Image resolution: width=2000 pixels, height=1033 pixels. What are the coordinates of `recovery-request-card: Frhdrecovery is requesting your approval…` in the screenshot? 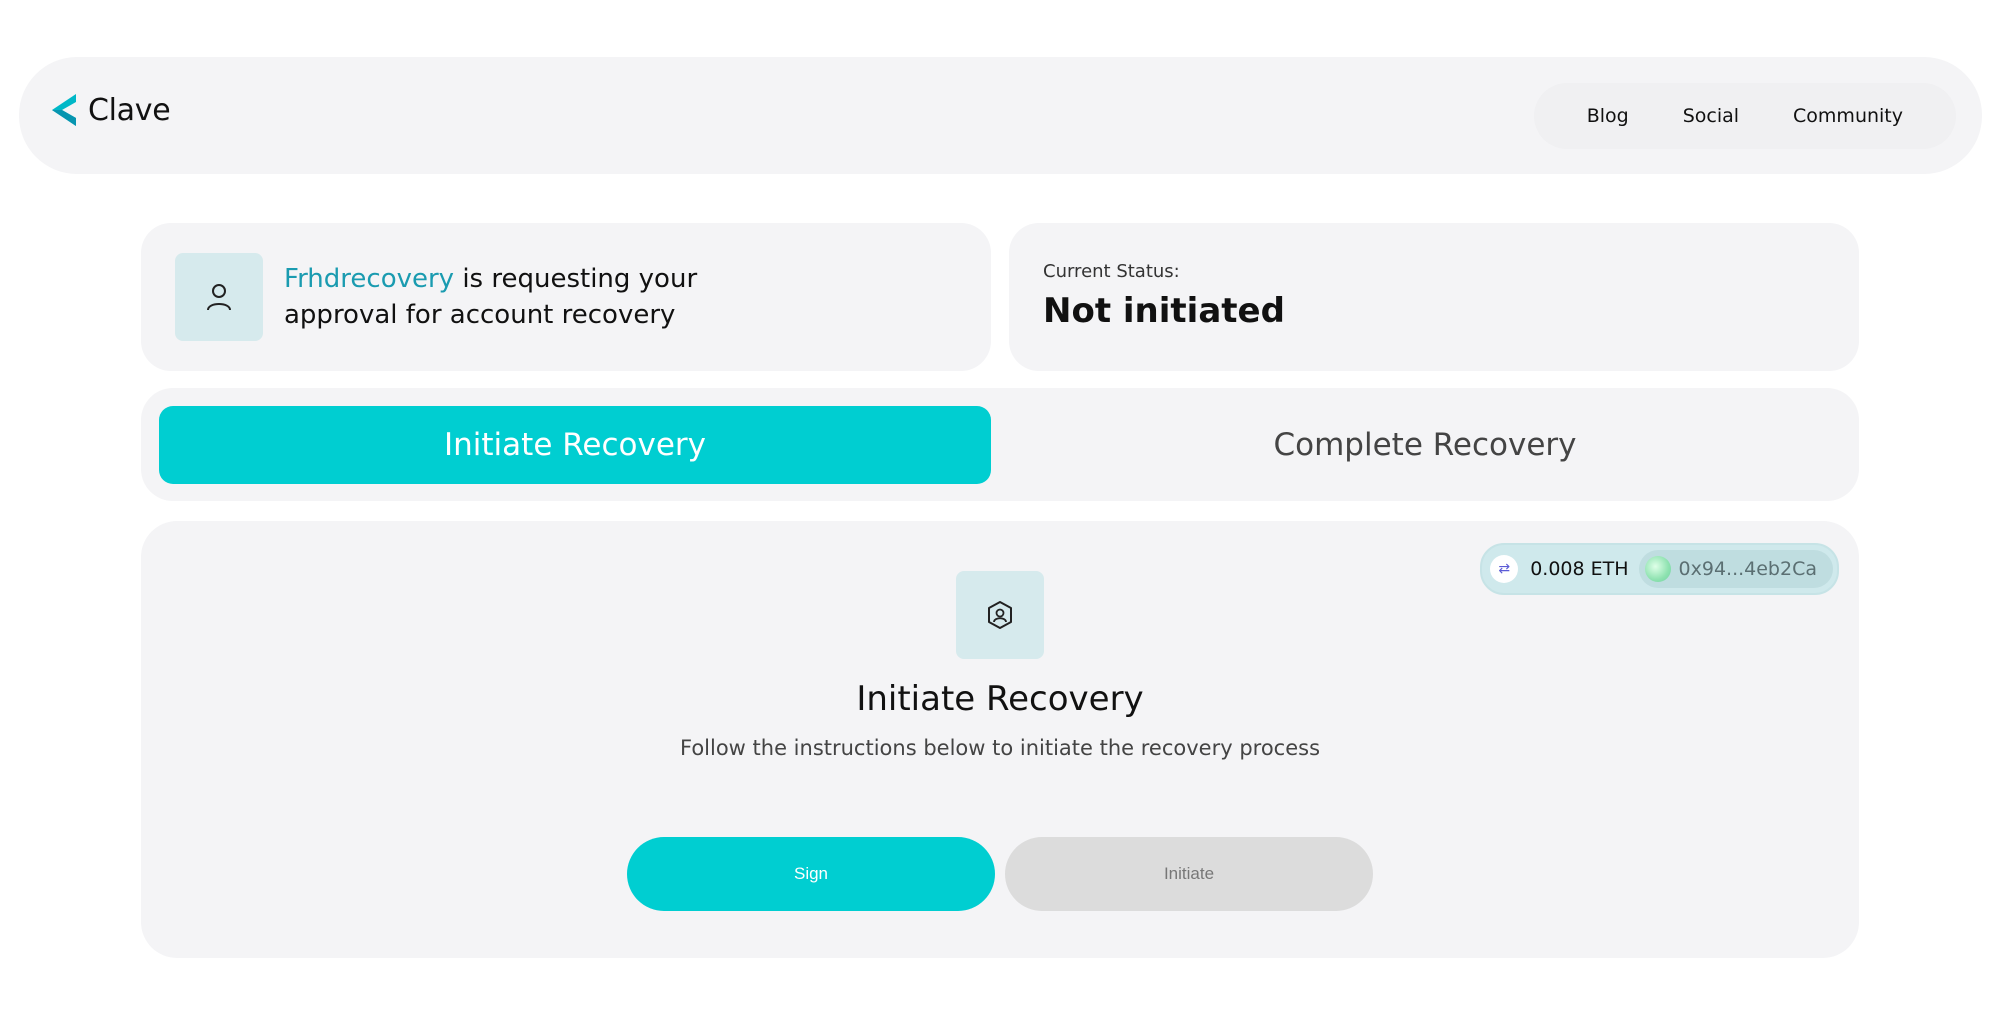 It's located at (566, 297).